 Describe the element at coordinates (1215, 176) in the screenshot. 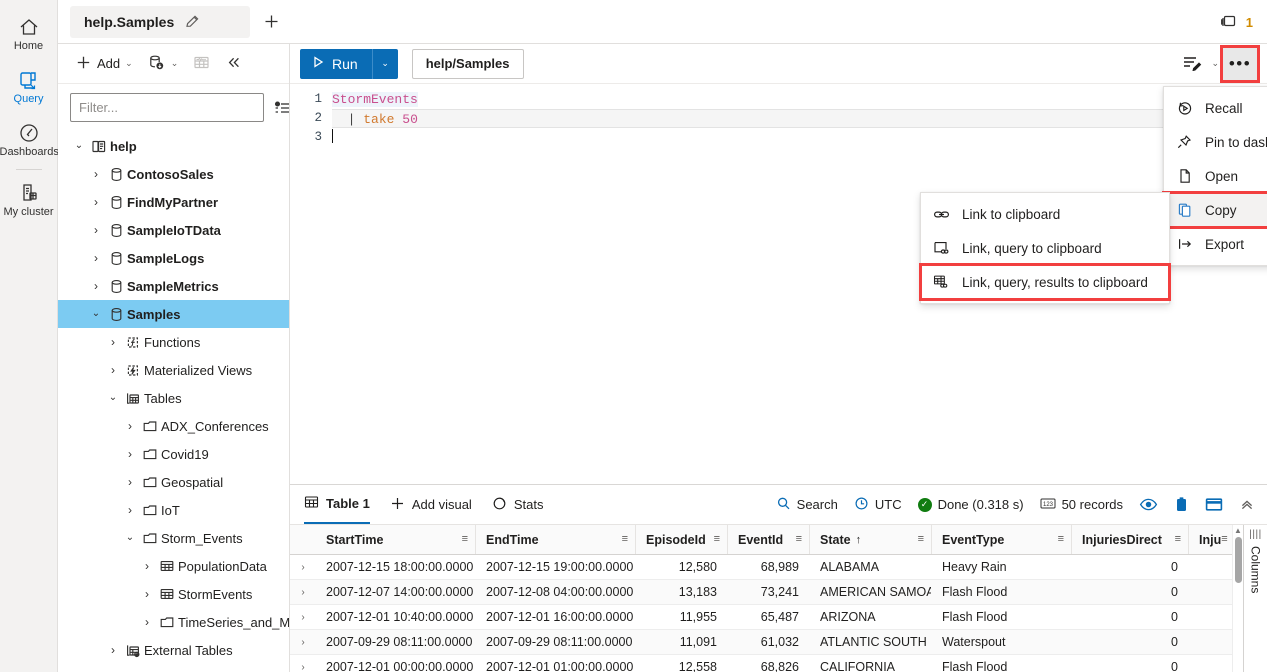

I see `menu-item-open: Open›` at that location.